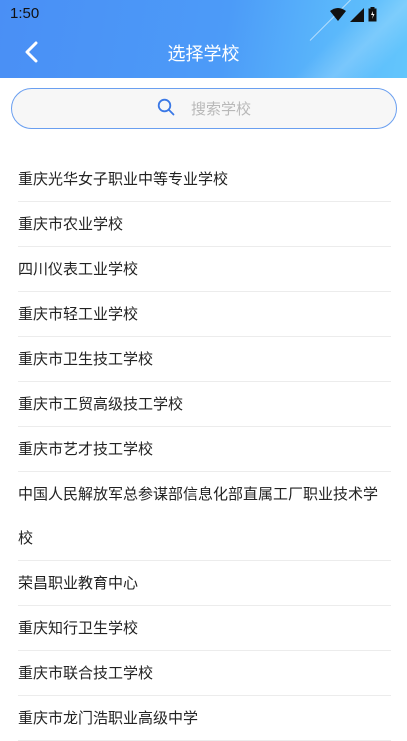  I want to click on status-icons, so click(353, 14).